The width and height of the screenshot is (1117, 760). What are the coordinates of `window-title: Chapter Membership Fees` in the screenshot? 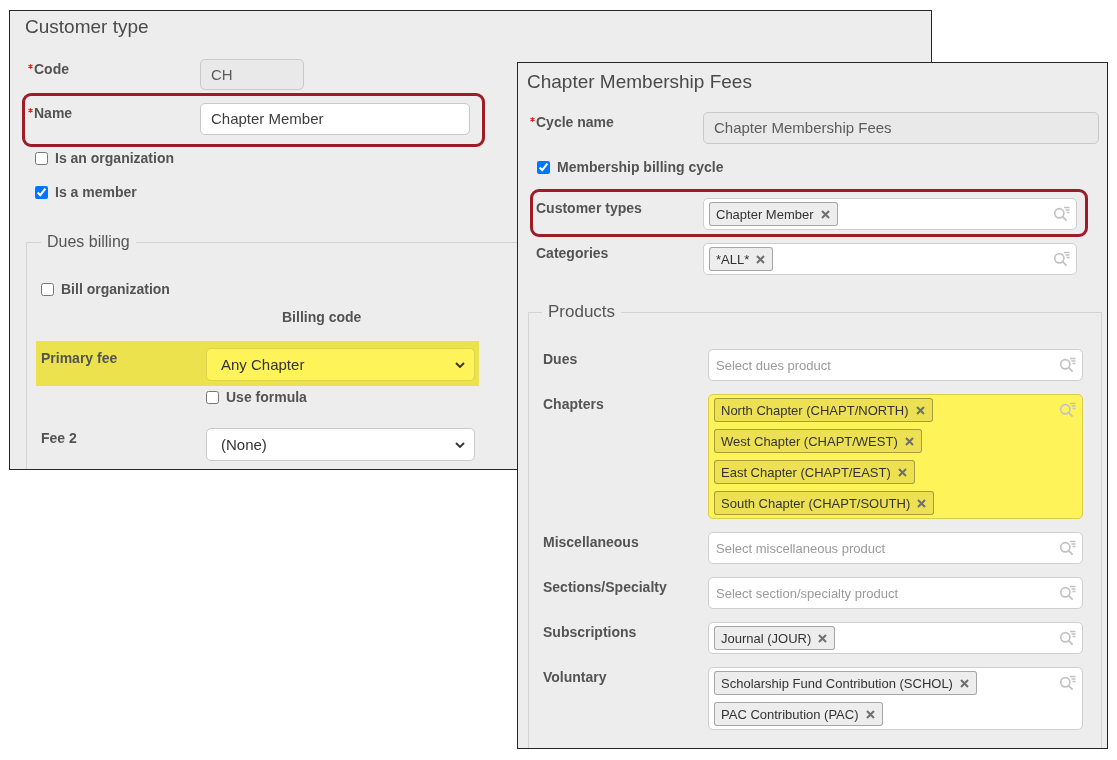 It's located at (639, 82).